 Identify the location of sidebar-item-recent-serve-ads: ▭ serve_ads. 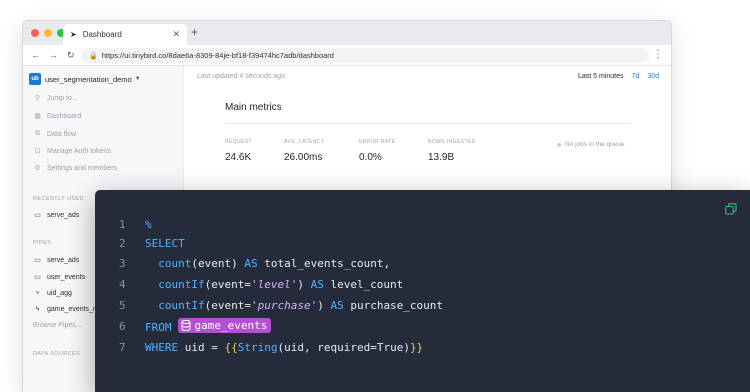
(56, 215).